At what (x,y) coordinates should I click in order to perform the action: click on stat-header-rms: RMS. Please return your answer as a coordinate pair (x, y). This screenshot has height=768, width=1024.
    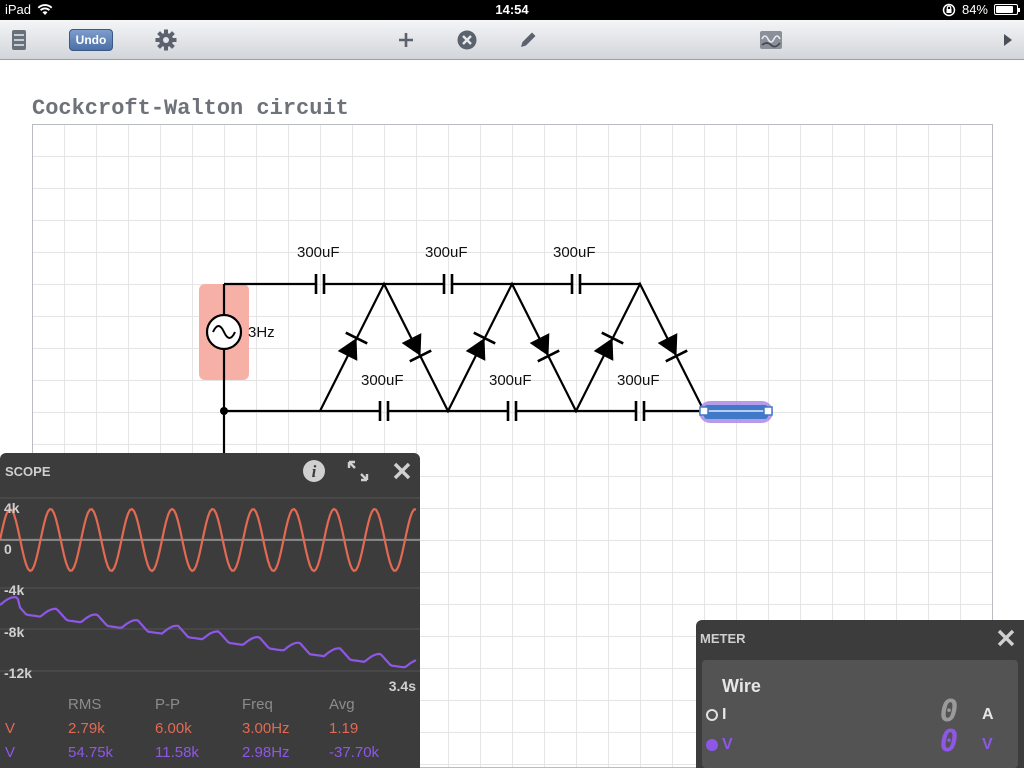
    Looking at the image, I should click on (85, 704).